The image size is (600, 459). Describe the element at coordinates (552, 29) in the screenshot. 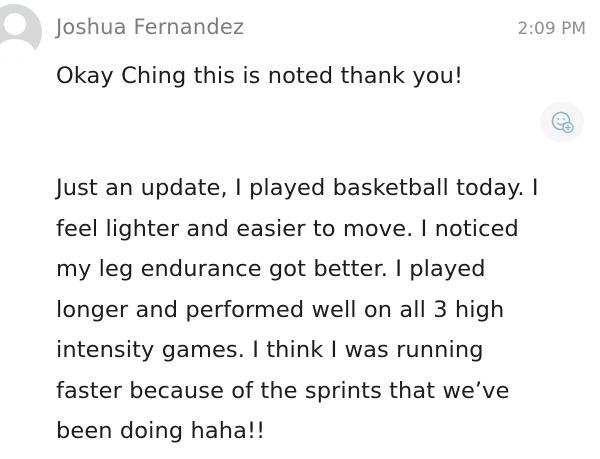

I see `message-timestamp: 2:09 PM` at that location.